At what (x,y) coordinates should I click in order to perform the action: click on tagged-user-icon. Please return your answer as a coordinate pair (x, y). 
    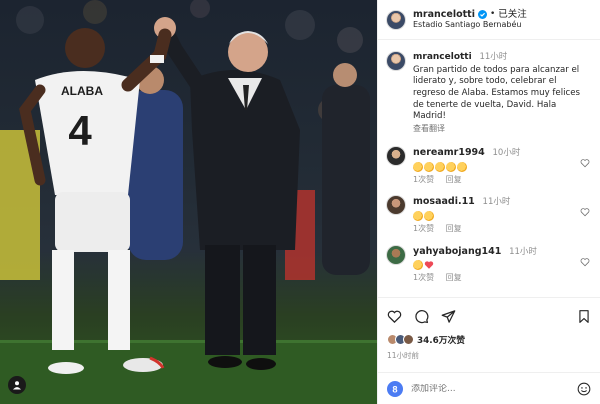
    Looking at the image, I should click on (17, 385).